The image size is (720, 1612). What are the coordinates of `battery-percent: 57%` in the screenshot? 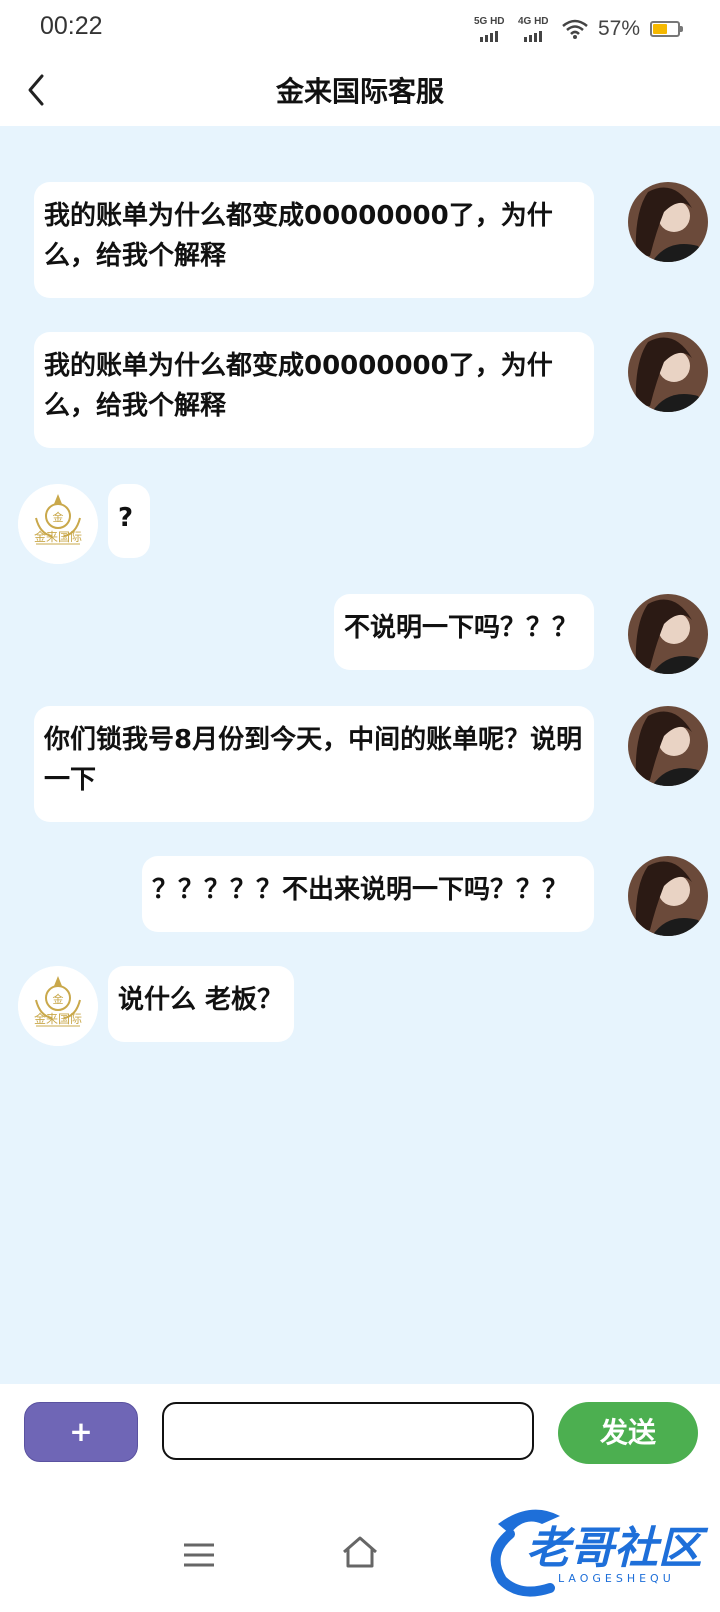 It's located at (618, 28).